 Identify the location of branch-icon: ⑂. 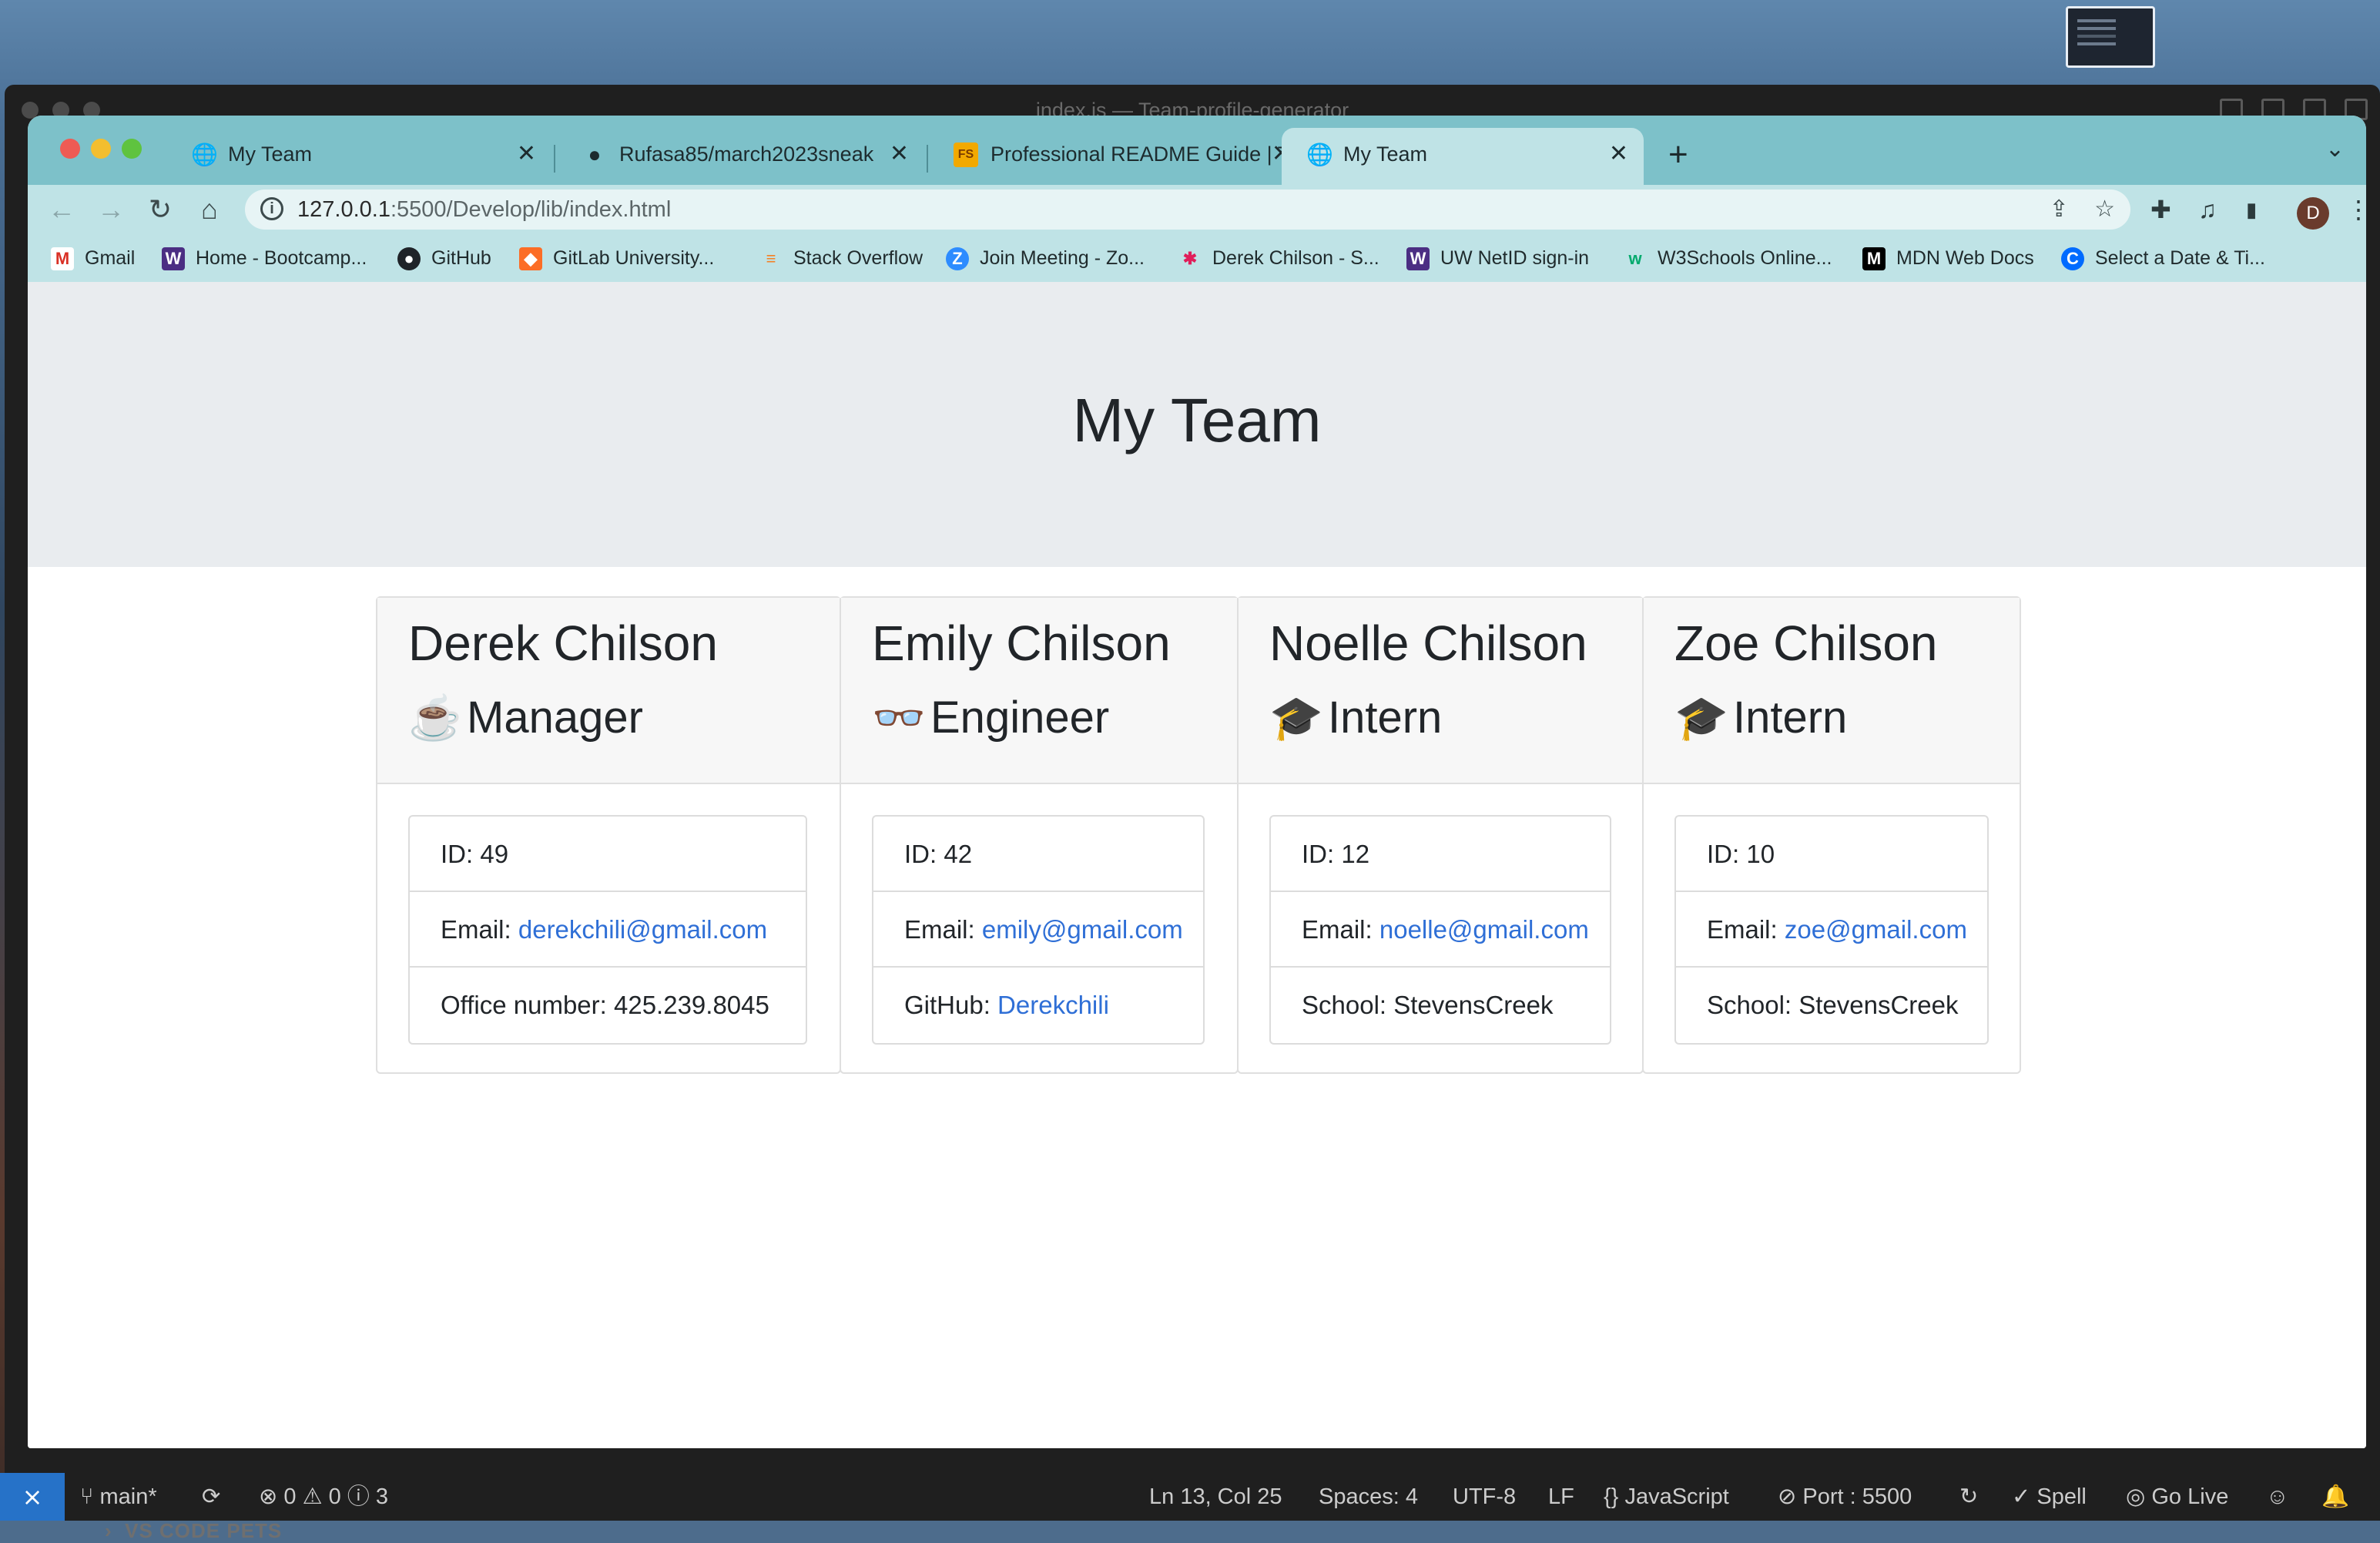
(87, 1496).